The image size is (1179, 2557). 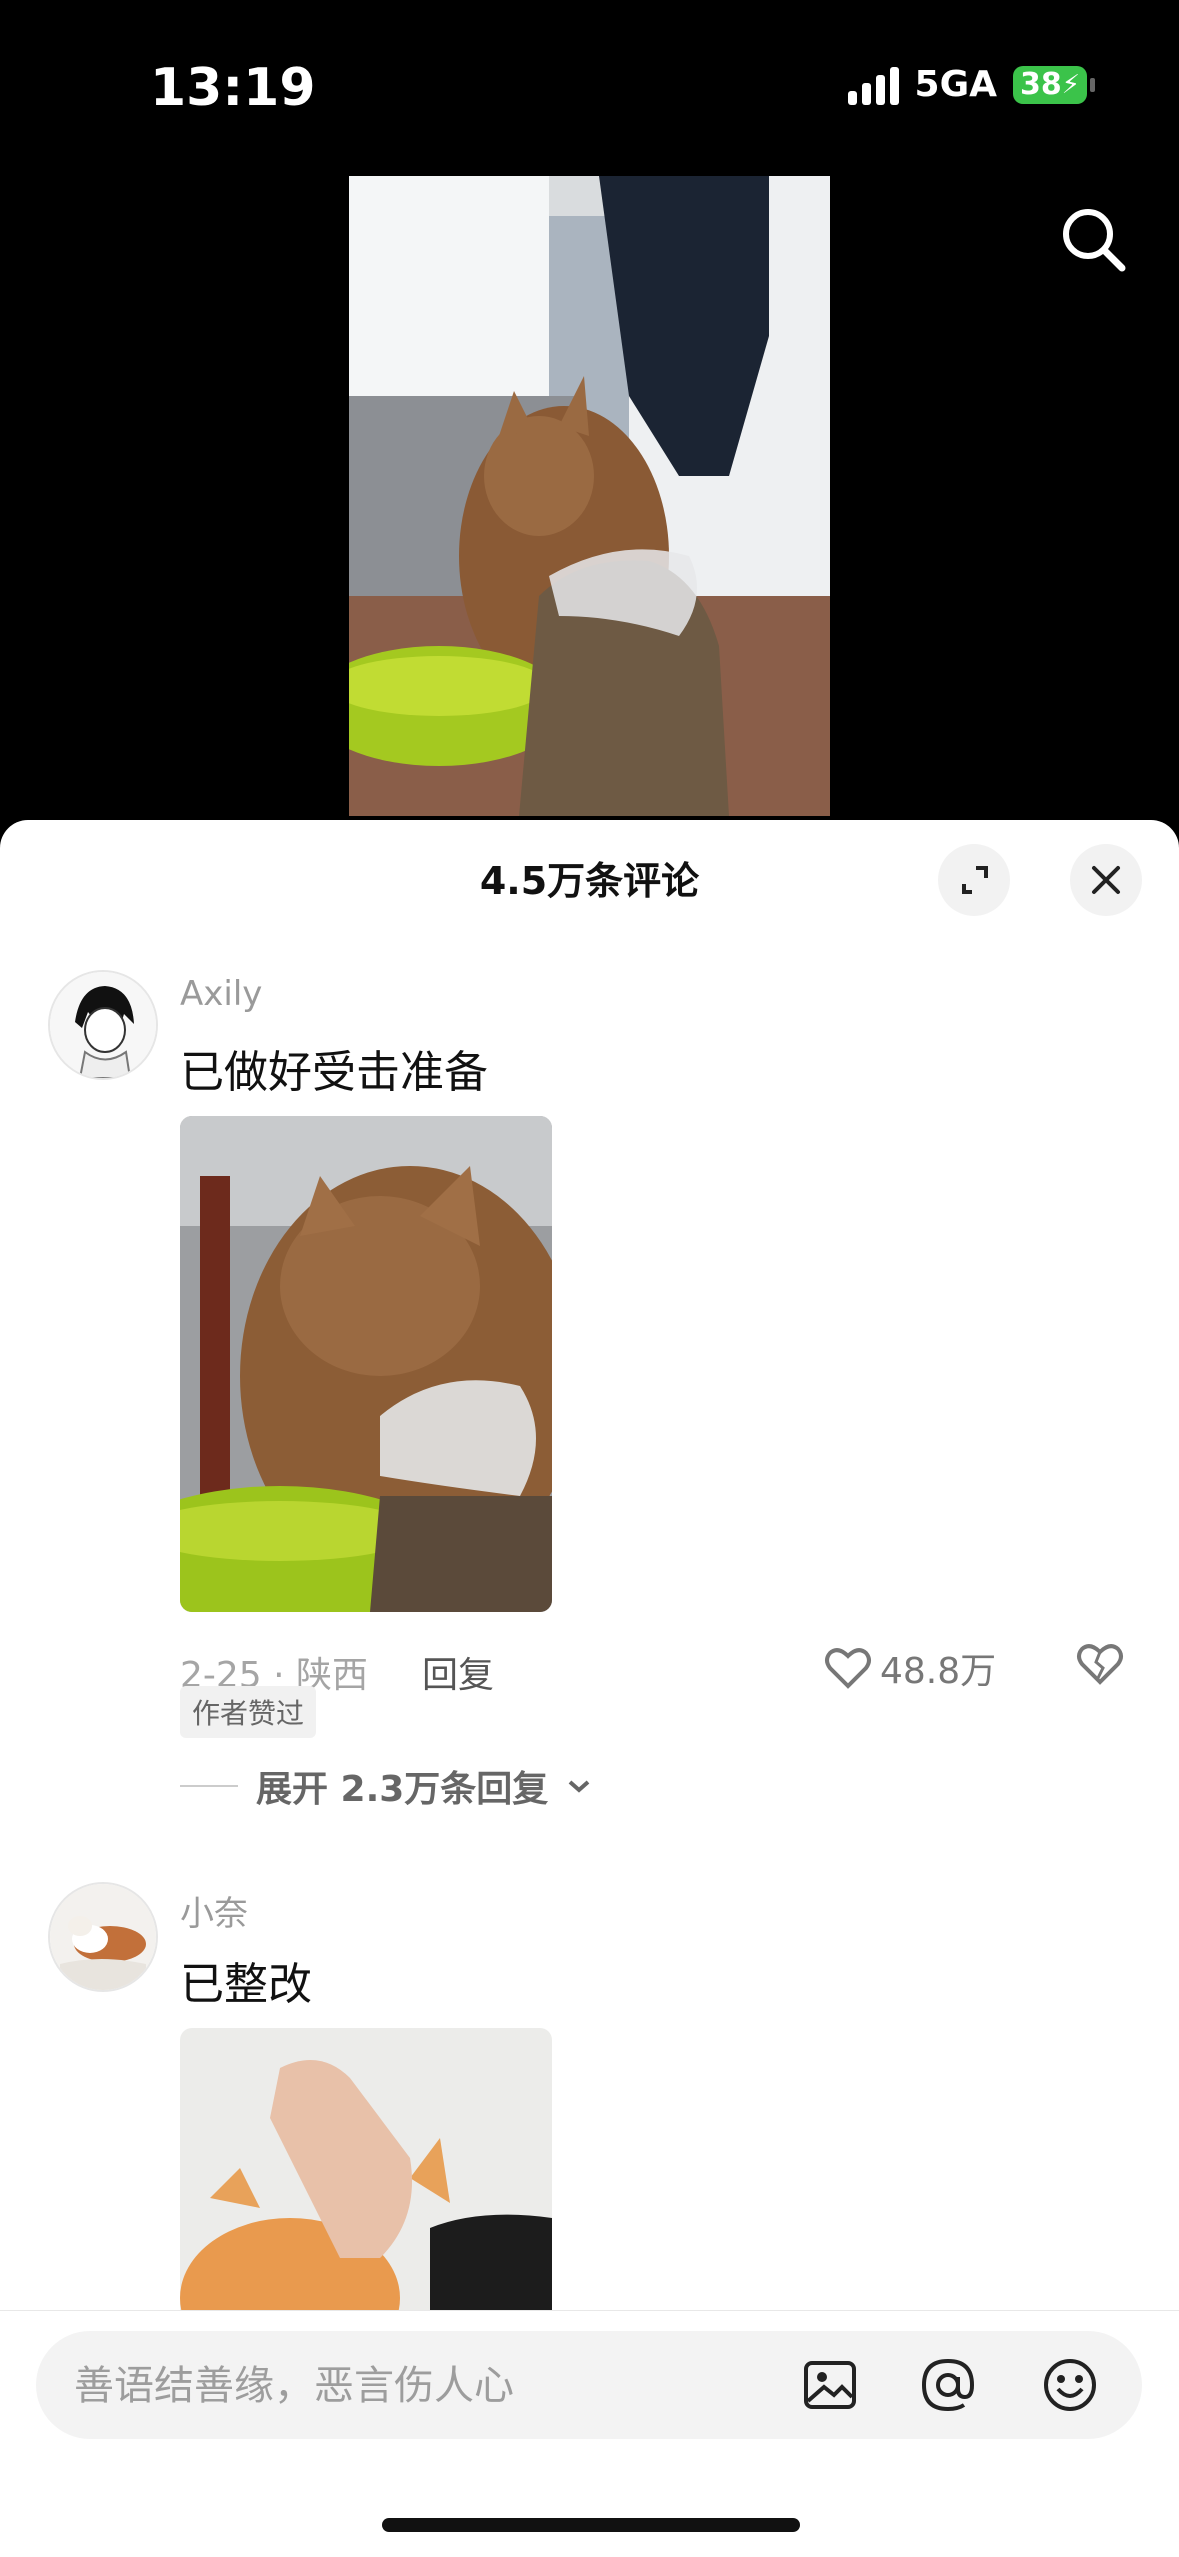 I want to click on comment-username: 小奈, so click(x=214, y=1910).